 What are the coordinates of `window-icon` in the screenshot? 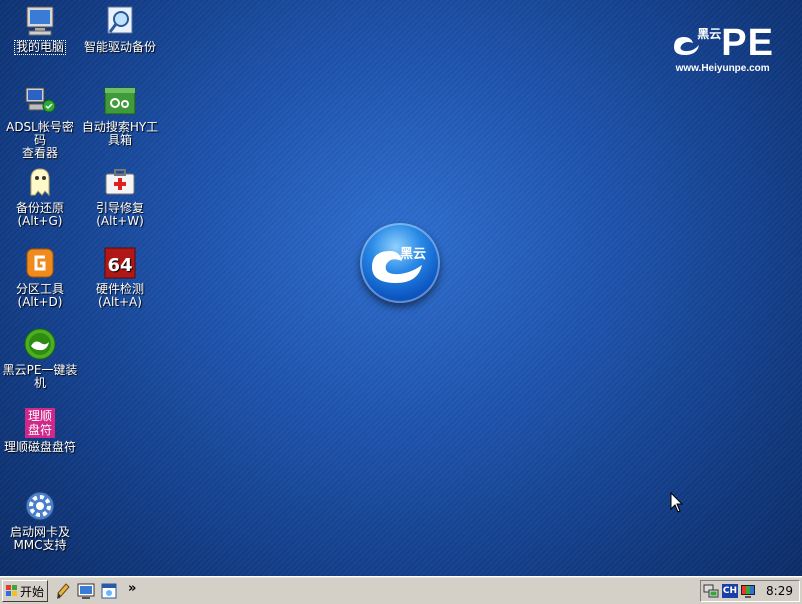 It's located at (109, 591).